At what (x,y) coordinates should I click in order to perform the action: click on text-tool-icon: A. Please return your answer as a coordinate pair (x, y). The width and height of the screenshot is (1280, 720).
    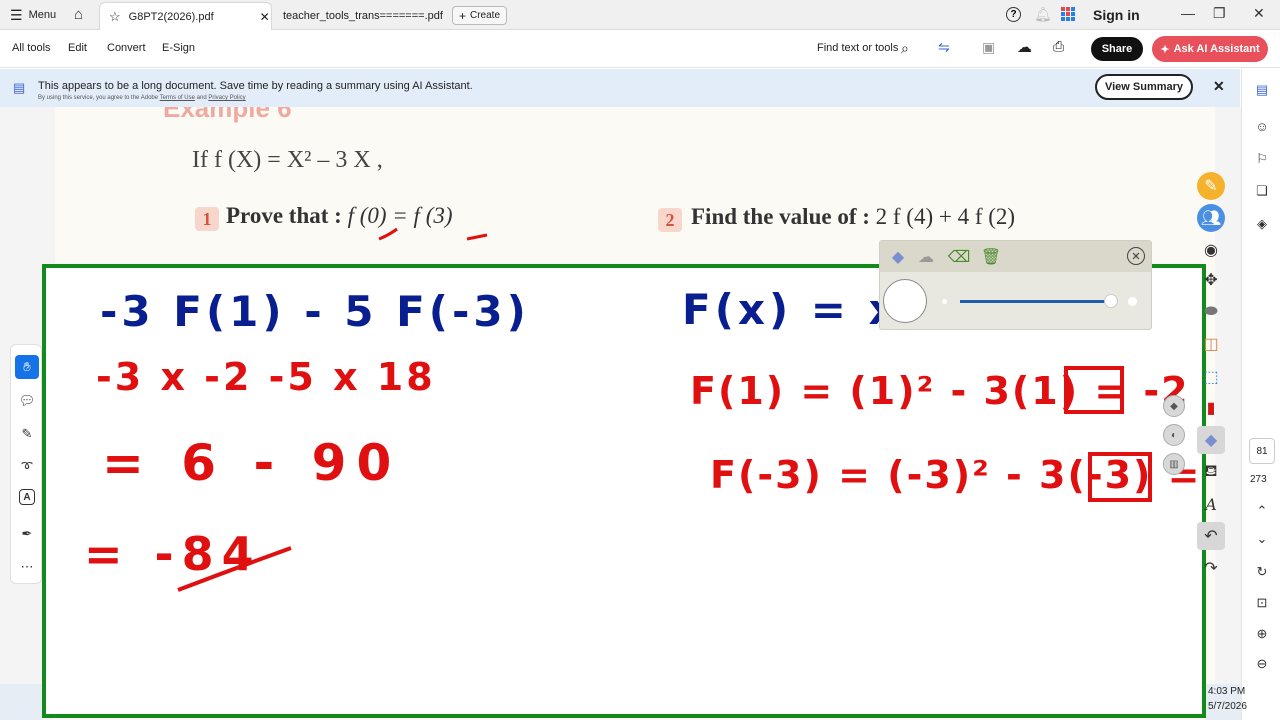
    Looking at the image, I should click on (1211, 504).